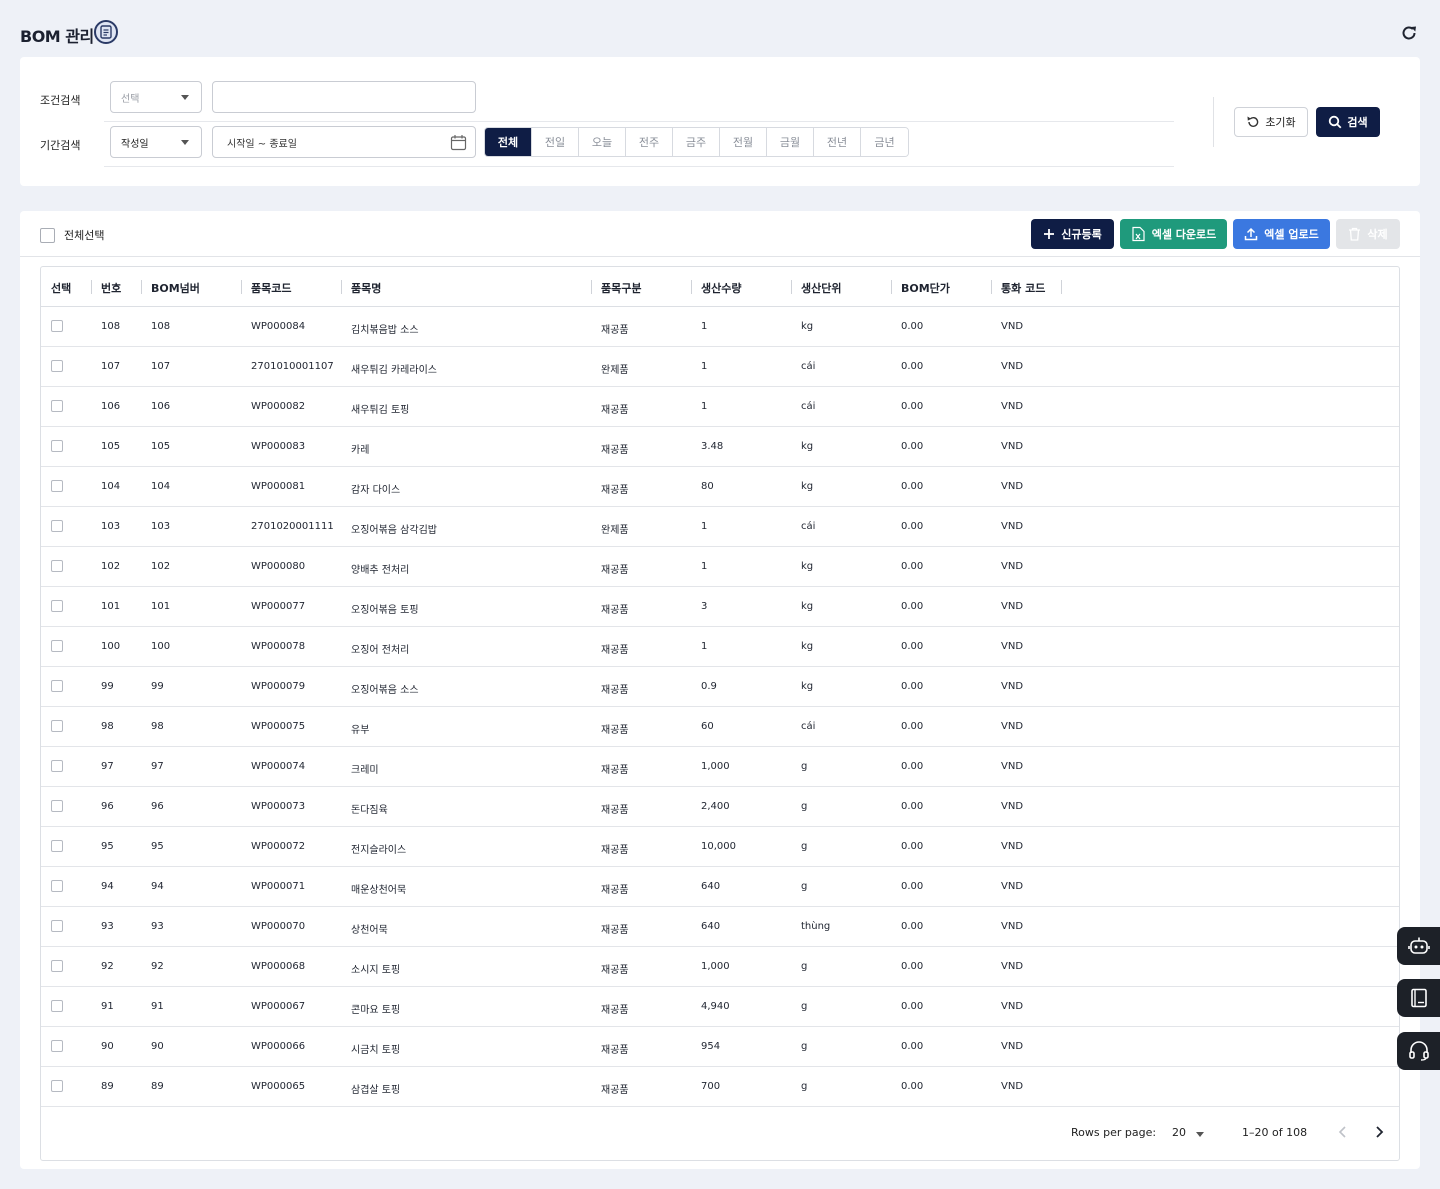 The width and height of the screenshot is (1440, 1189). Describe the element at coordinates (720, 767) in the screenshot. I see `table-row: 97 97 WP000074 크레미 재공품 1,000 g 0.00 VND` at that location.